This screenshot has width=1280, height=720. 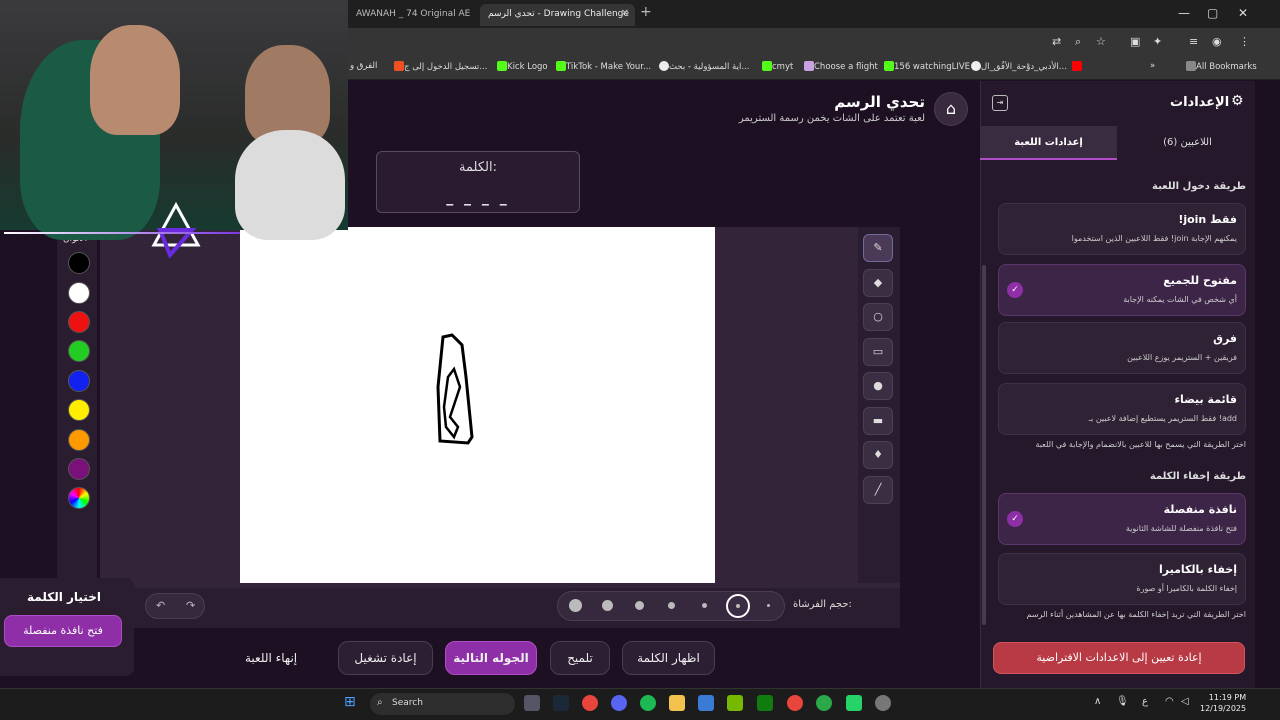 I want to click on join-option-teams: فرق فريقين + الستريمر يوزع اللاعبين, so click(x=1122, y=348).